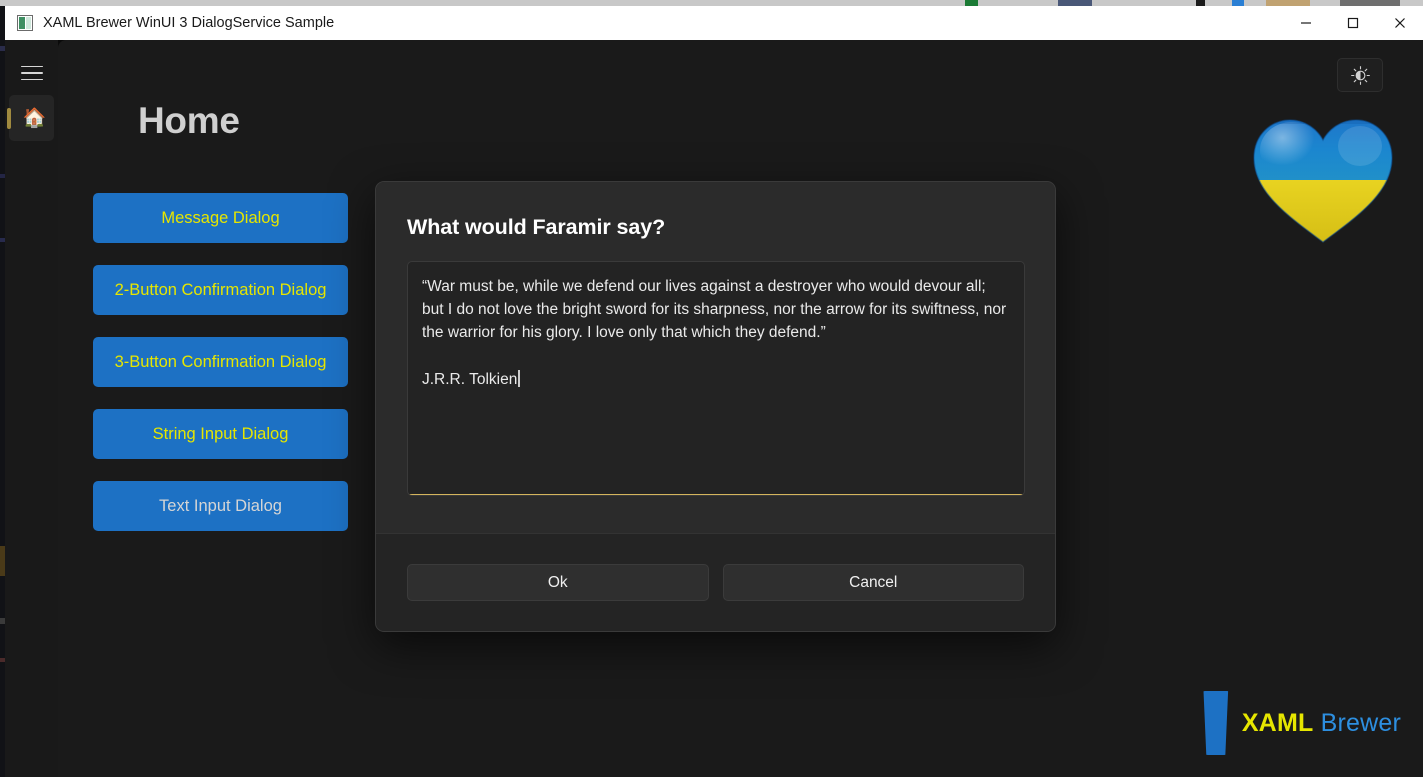 This screenshot has width=1423, height=777. I want to click on brand-name: XAML Brewer, so click(1321, 723).